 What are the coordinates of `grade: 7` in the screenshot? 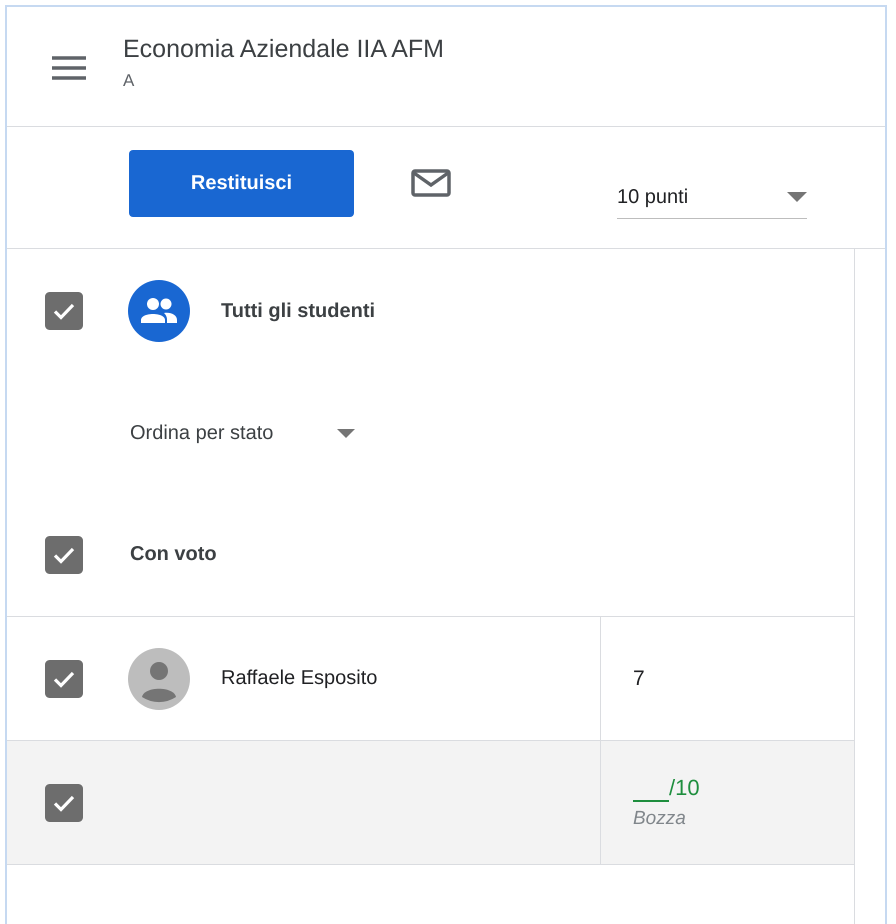 It's located at (639, 678).